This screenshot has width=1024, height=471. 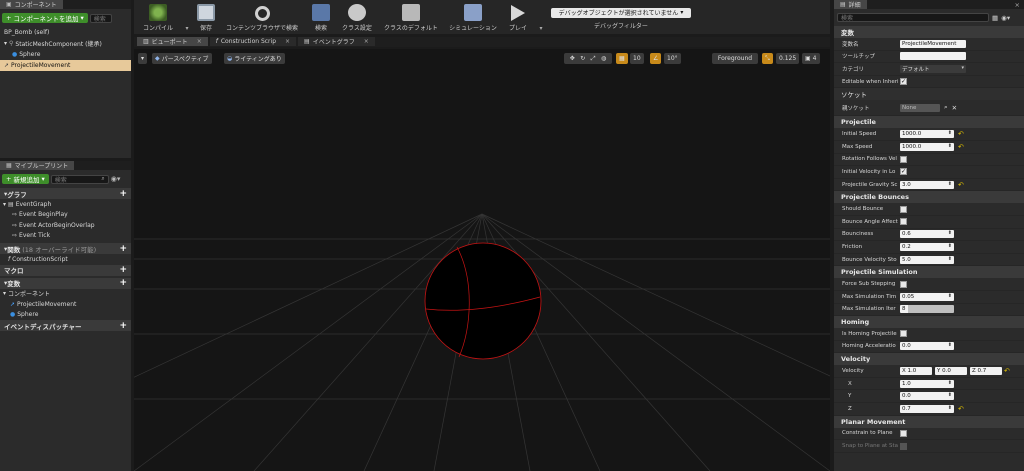 I want to click on max-sim-iter-slider: 8, so click(x=927, y=309).